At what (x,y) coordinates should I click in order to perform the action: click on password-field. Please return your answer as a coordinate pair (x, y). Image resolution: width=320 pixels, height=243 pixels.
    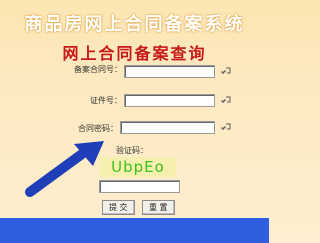
    Looking at the image, I should click on (167, 130).